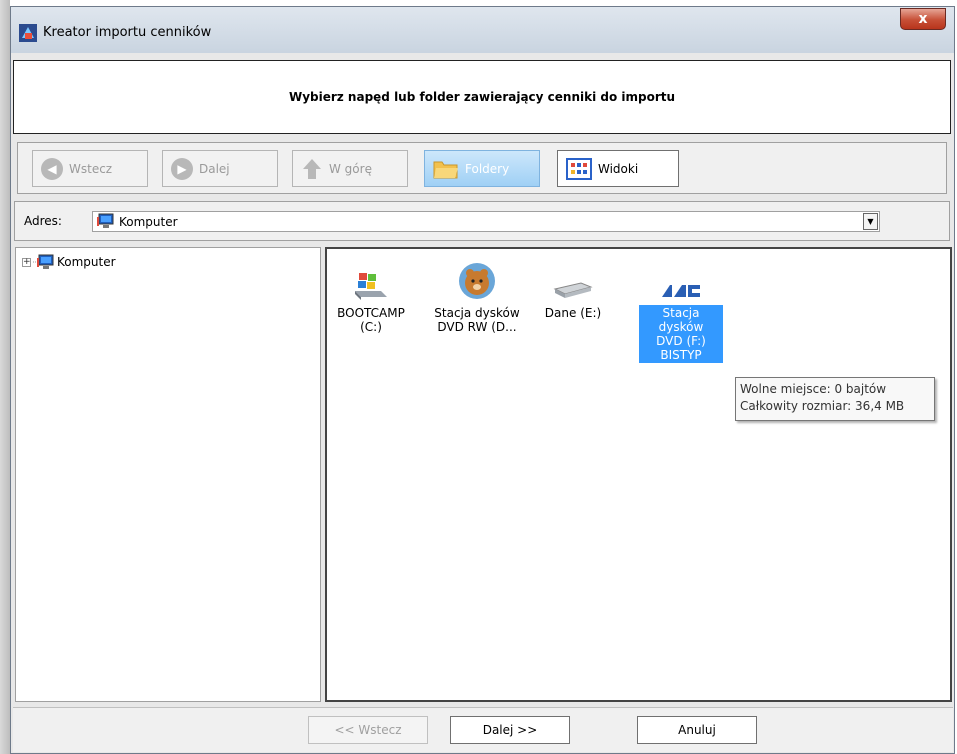  What do you see at coordinates (148, 221) in the screenshot?
I see `address-value: Komputer` at bounding box center [148, 221].